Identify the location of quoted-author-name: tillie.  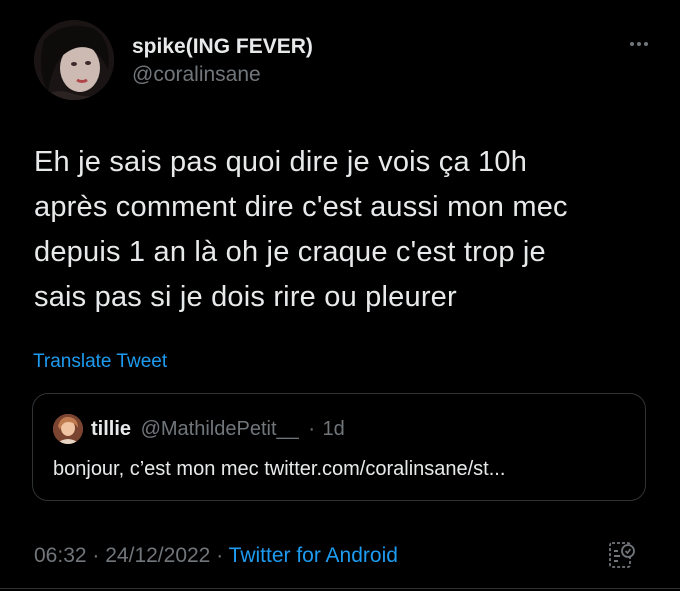
(111, 429).